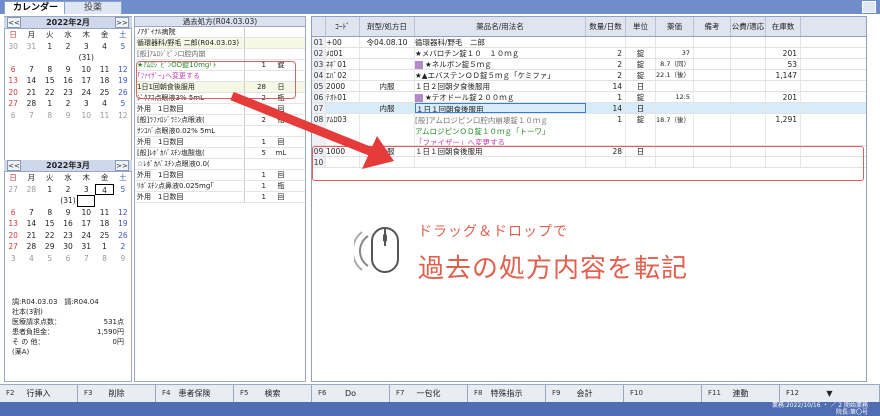 The image size is (880, 416). I want to click on column-header: 数量/日数, so click(606, 26).